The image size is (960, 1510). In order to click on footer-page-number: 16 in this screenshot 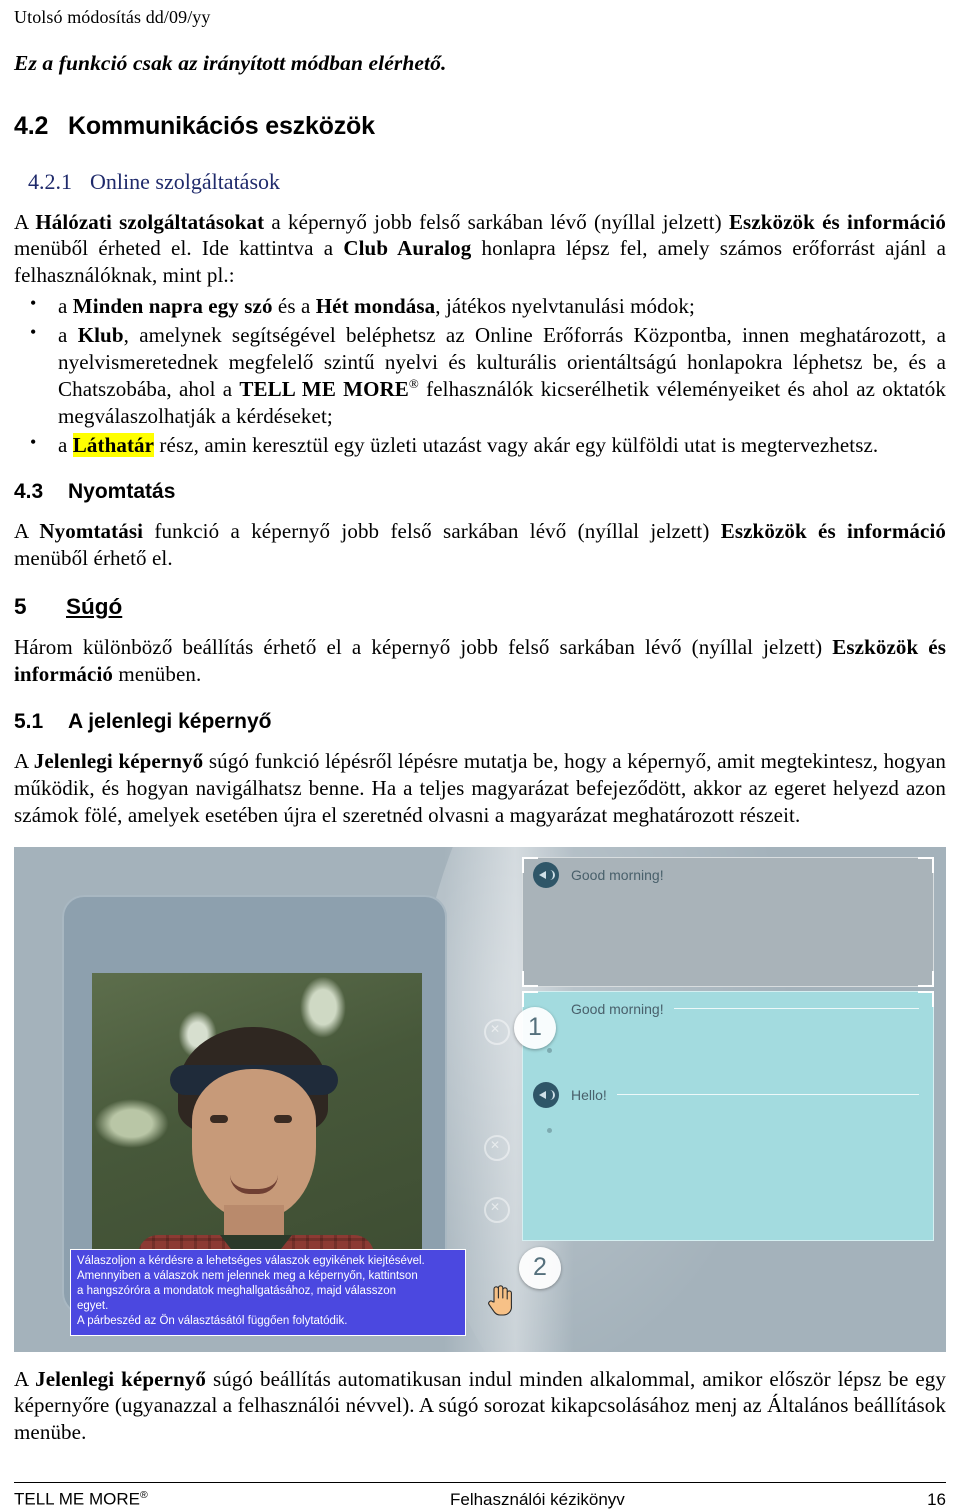, I will do `click(936, 1499)`.